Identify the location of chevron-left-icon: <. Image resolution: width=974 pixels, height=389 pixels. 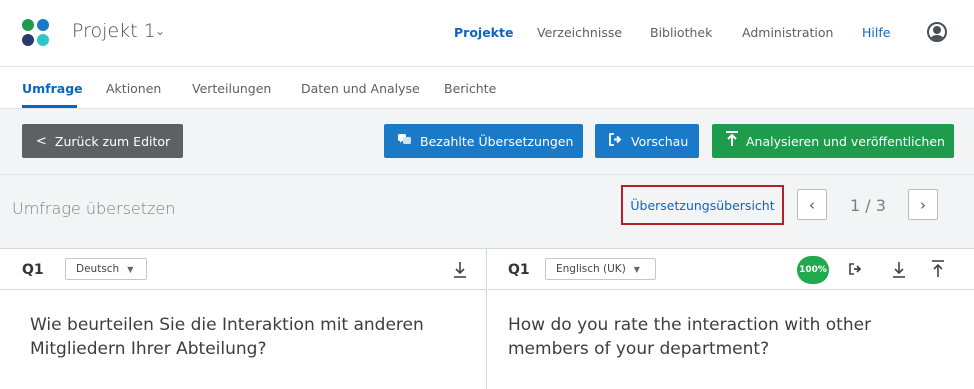
(41, 141).